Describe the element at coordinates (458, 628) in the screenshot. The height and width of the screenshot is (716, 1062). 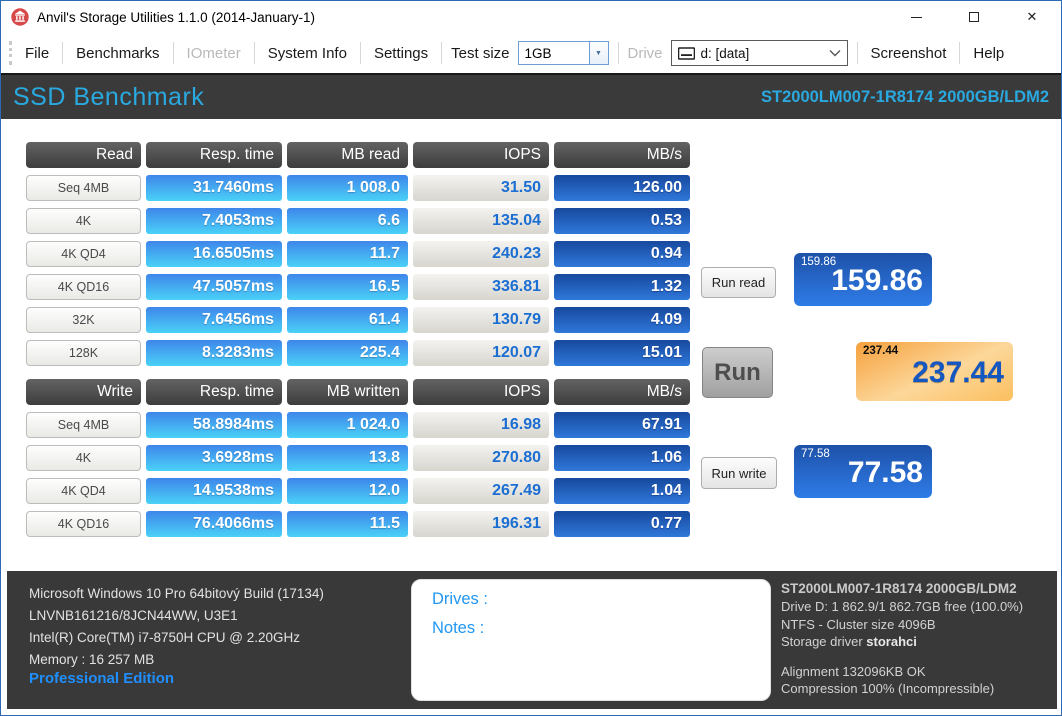
I see `notes-label: Notes :` at that location.